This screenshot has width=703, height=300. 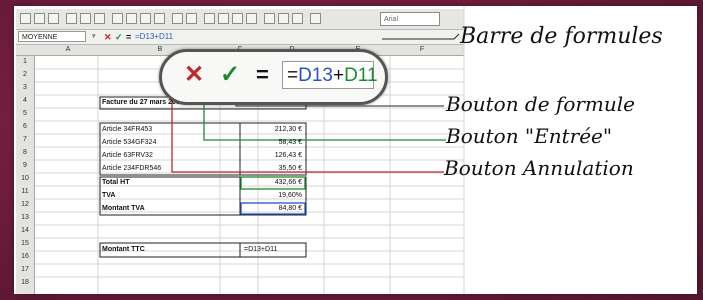 What do you see at coordinates (272, 142) in the screenshot?
I see `item-value-cell: 58,43 €` at bounding box center [272, 142].